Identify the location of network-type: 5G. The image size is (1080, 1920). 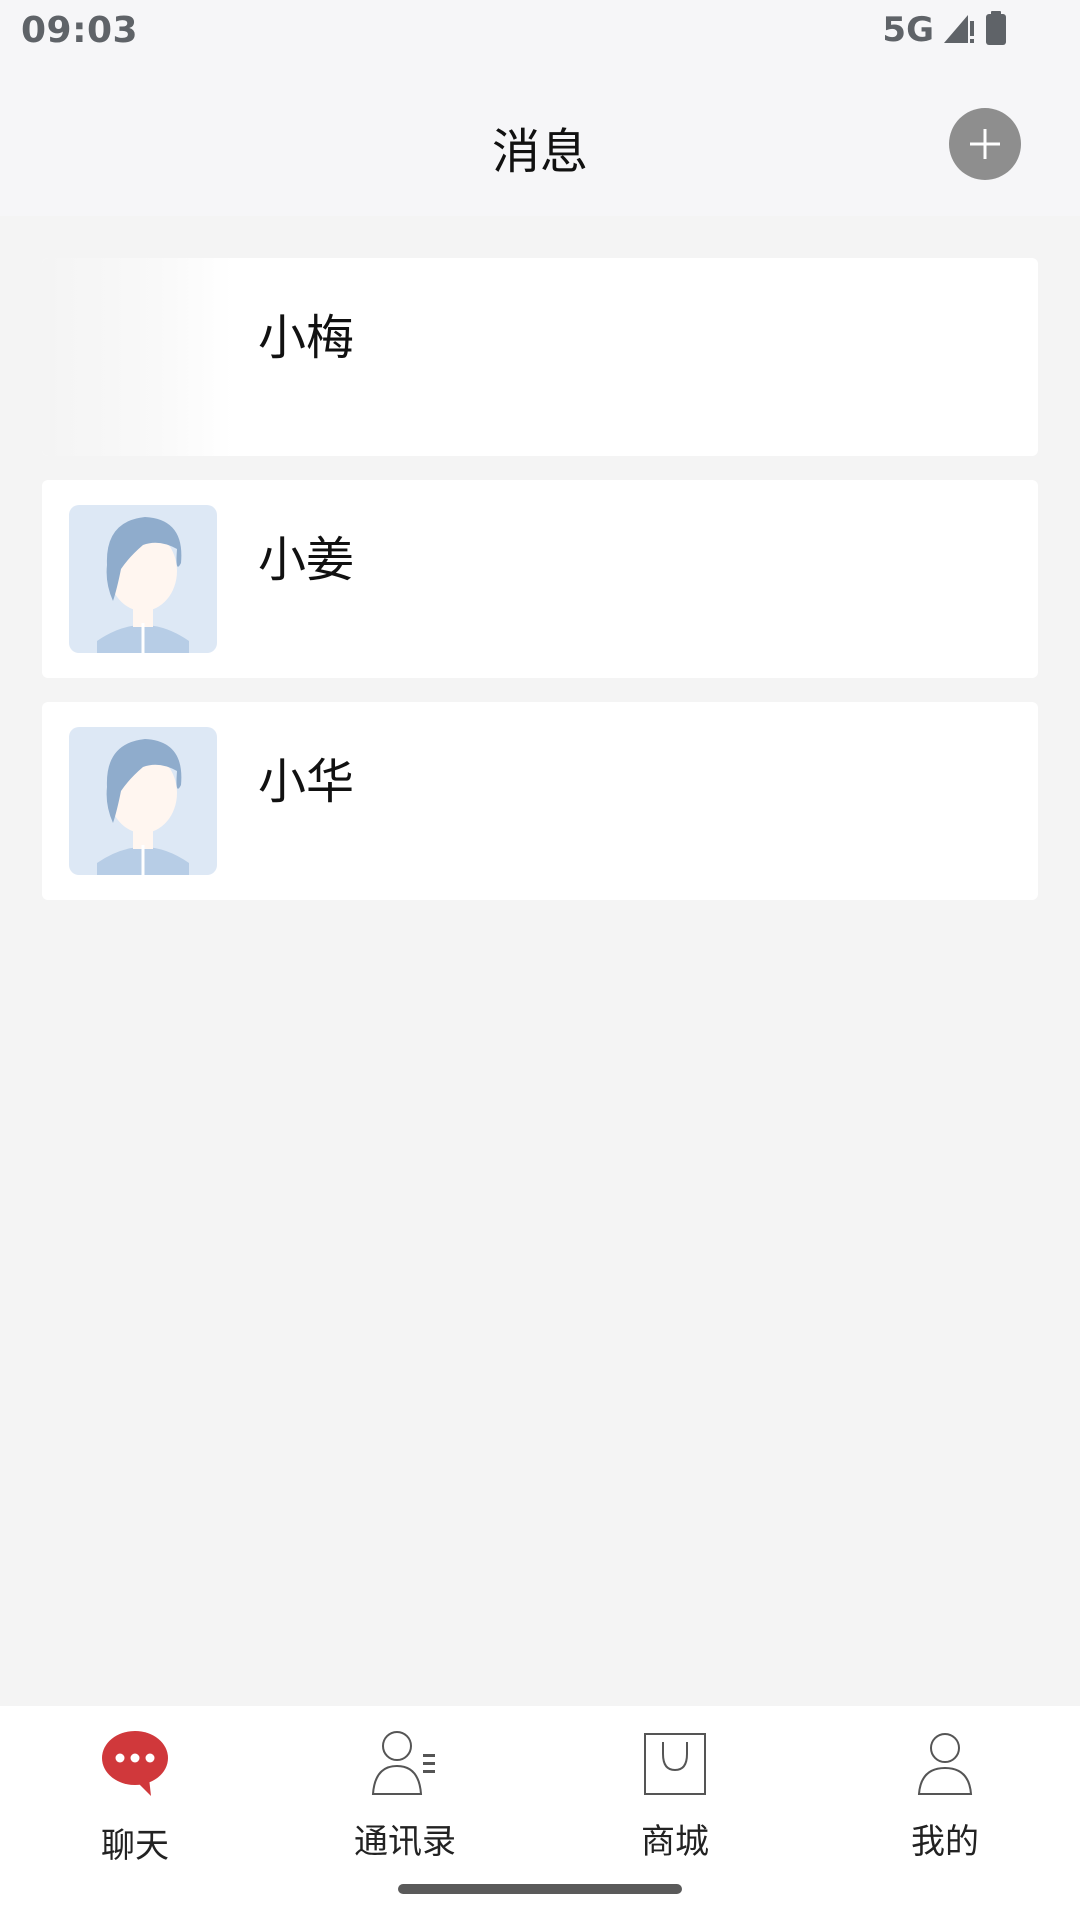
(908, 30).